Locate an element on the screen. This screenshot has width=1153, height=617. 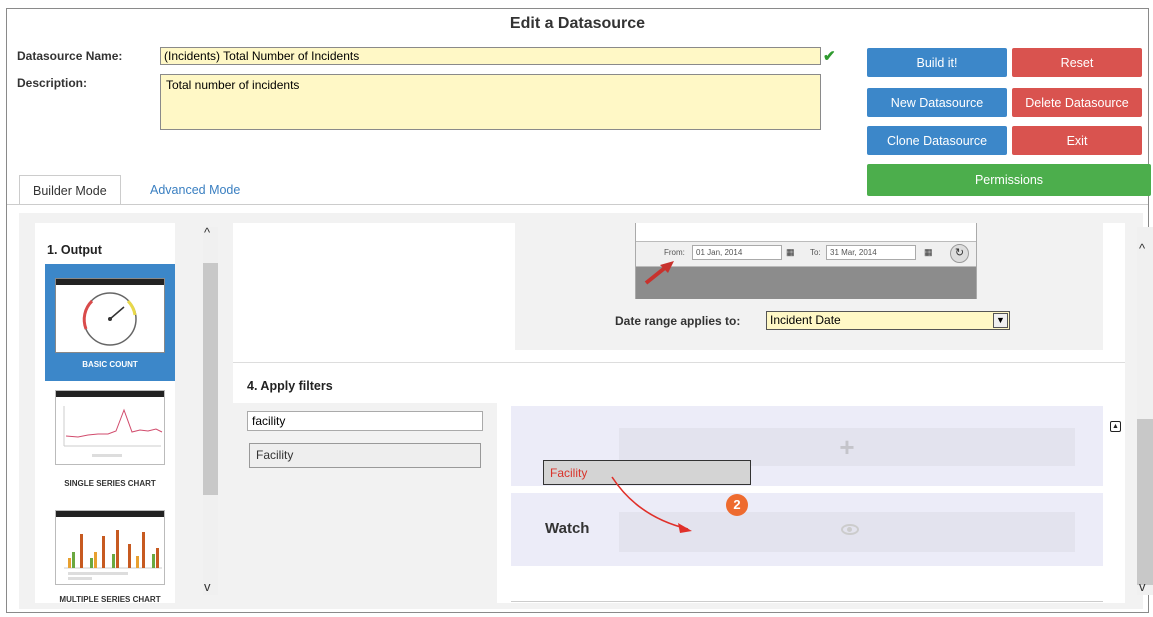
step-marker: 2 is located at coordinates (737, 505).